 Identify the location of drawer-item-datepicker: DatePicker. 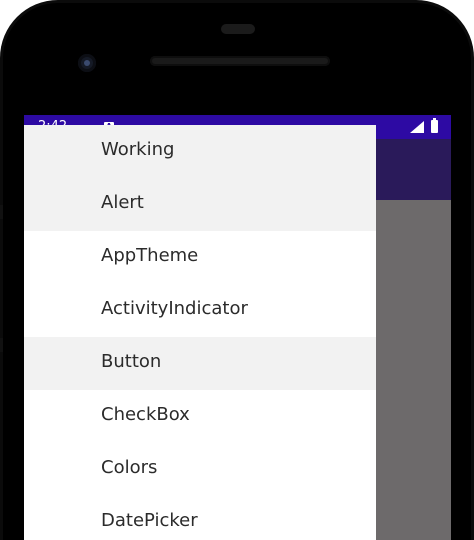
(200, 518).